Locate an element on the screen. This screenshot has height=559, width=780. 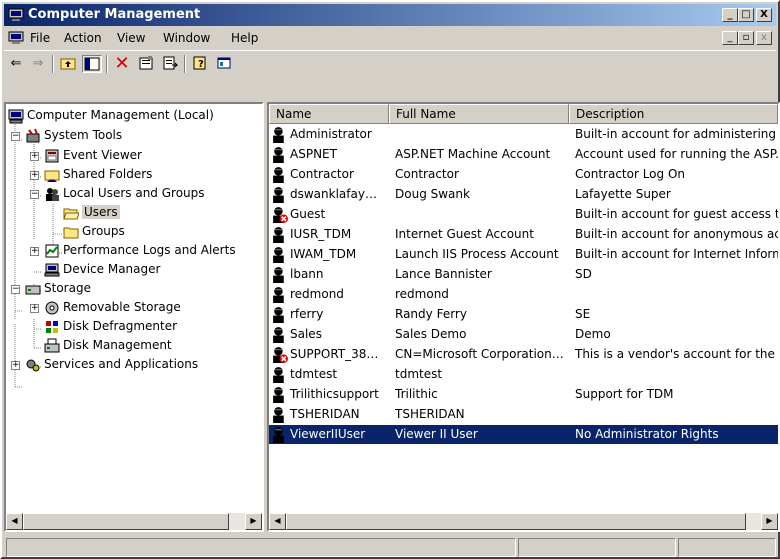
tree-node-label: Disk Management is located at coordinates (117, 345).